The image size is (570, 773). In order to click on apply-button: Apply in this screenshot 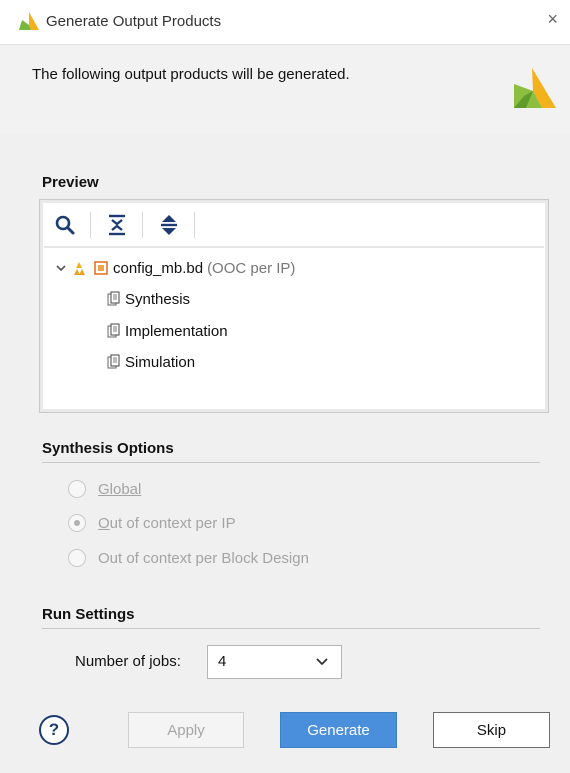, I will do `click(186, 730)`.